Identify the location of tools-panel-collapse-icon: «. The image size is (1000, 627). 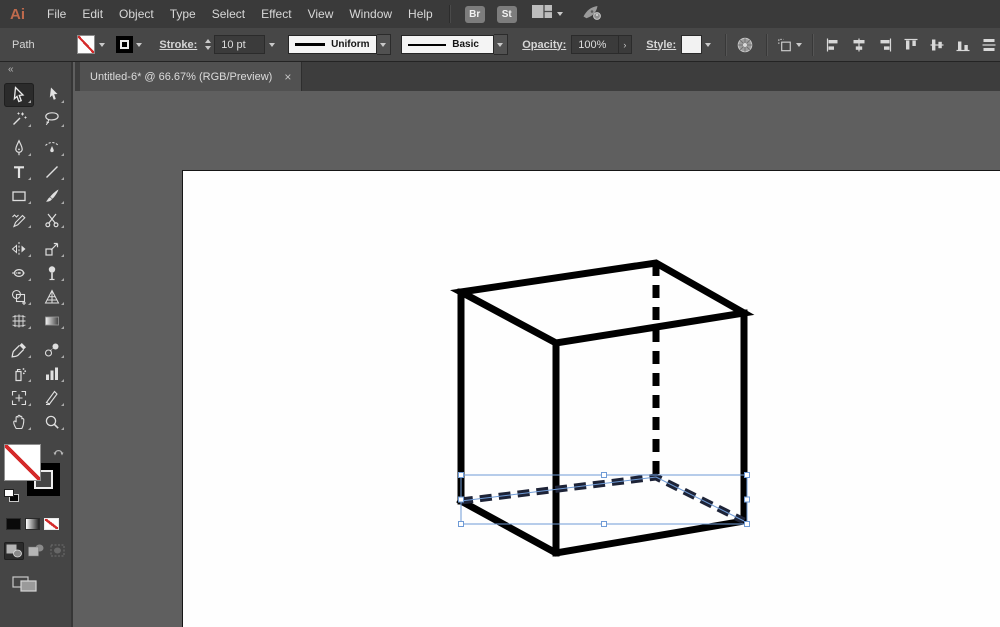
(35, 69).